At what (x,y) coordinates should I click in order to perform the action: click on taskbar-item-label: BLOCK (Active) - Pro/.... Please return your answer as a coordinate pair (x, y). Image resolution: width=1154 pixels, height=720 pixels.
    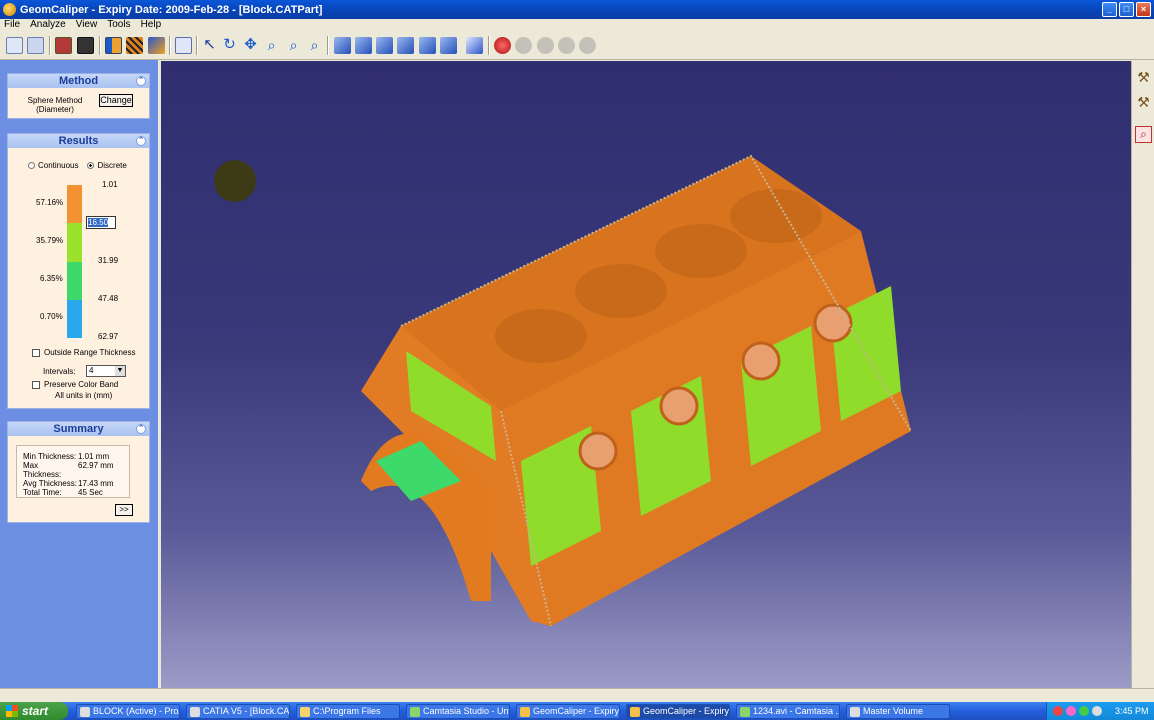
    Looking at the image, I should click on (136, 711).